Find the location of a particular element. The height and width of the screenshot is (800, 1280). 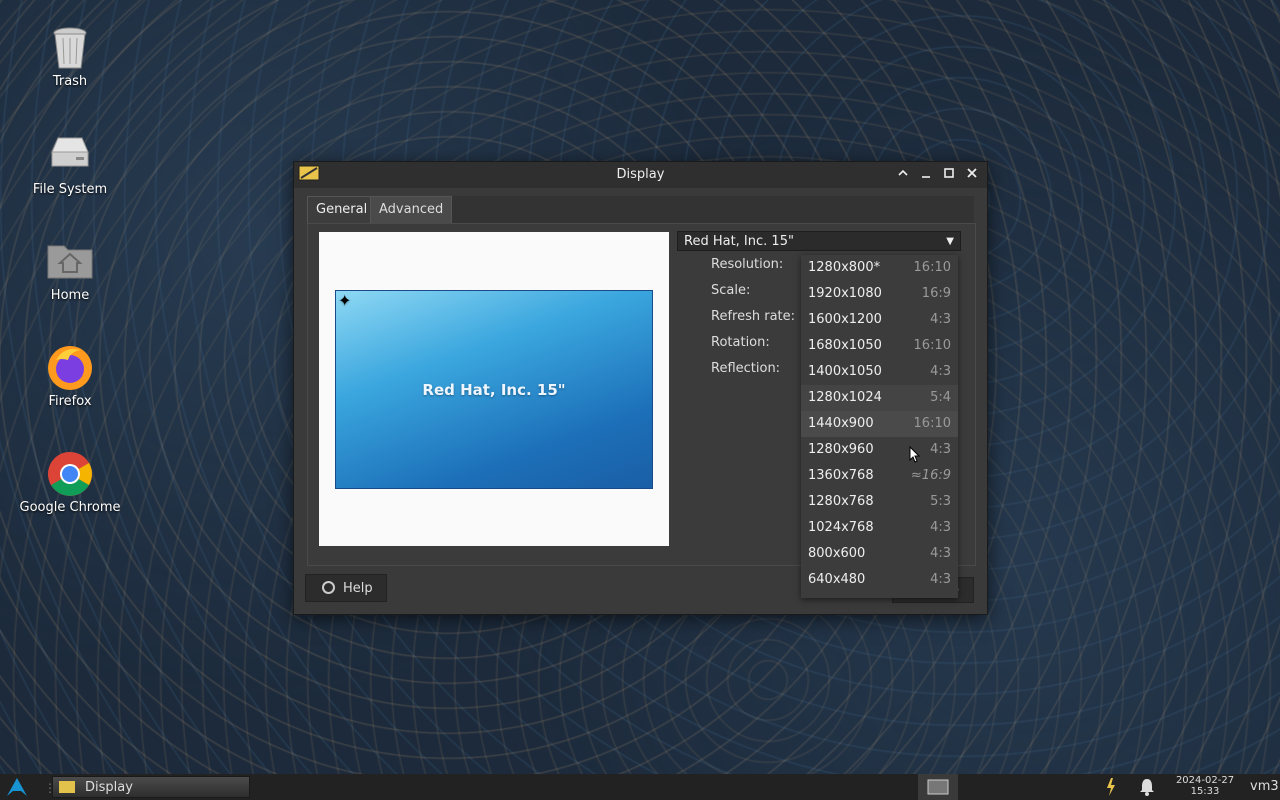

resolution-option: 800x600 4:3 is located at coordinates (879, 554).